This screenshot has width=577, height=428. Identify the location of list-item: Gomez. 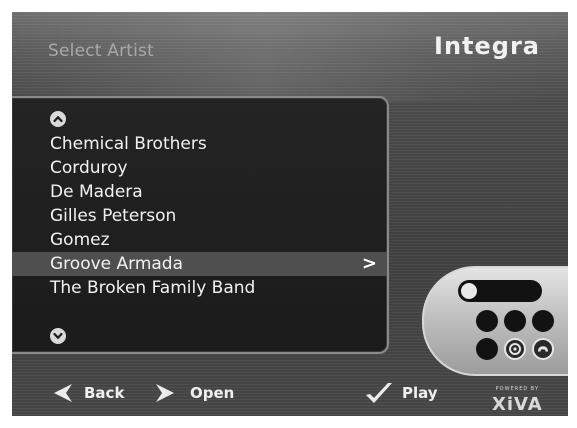
(199, 240).